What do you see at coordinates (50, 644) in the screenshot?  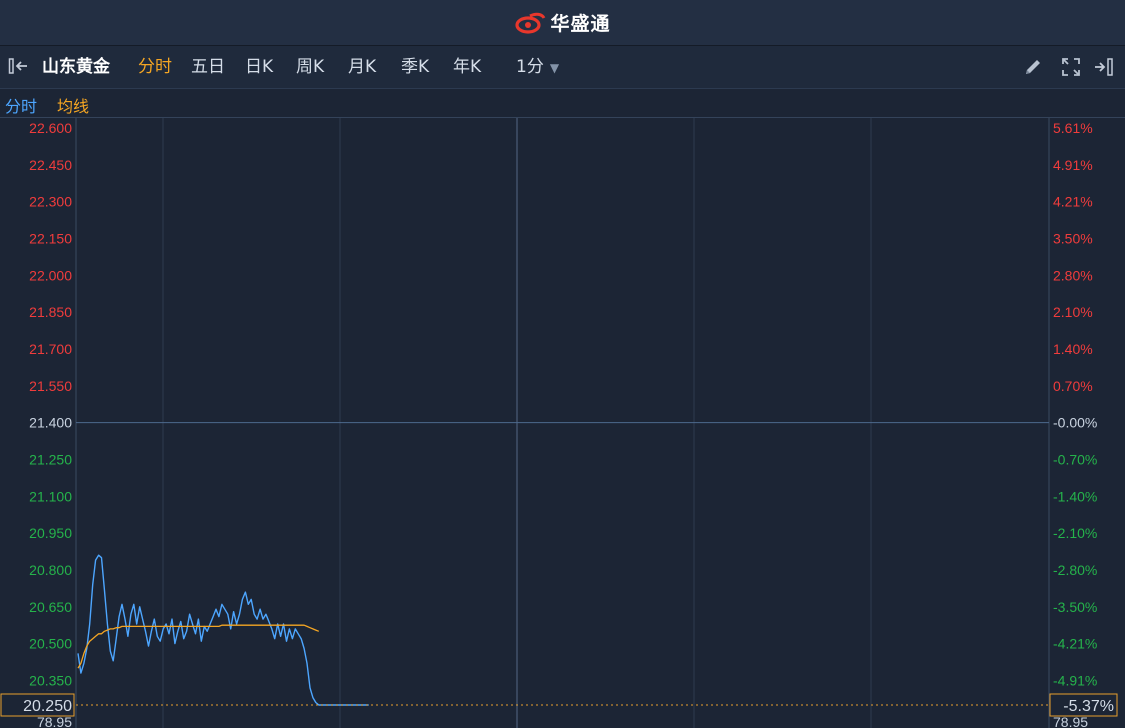 I see `y-tick-label: 20.500` at bounding box center [50, 644].